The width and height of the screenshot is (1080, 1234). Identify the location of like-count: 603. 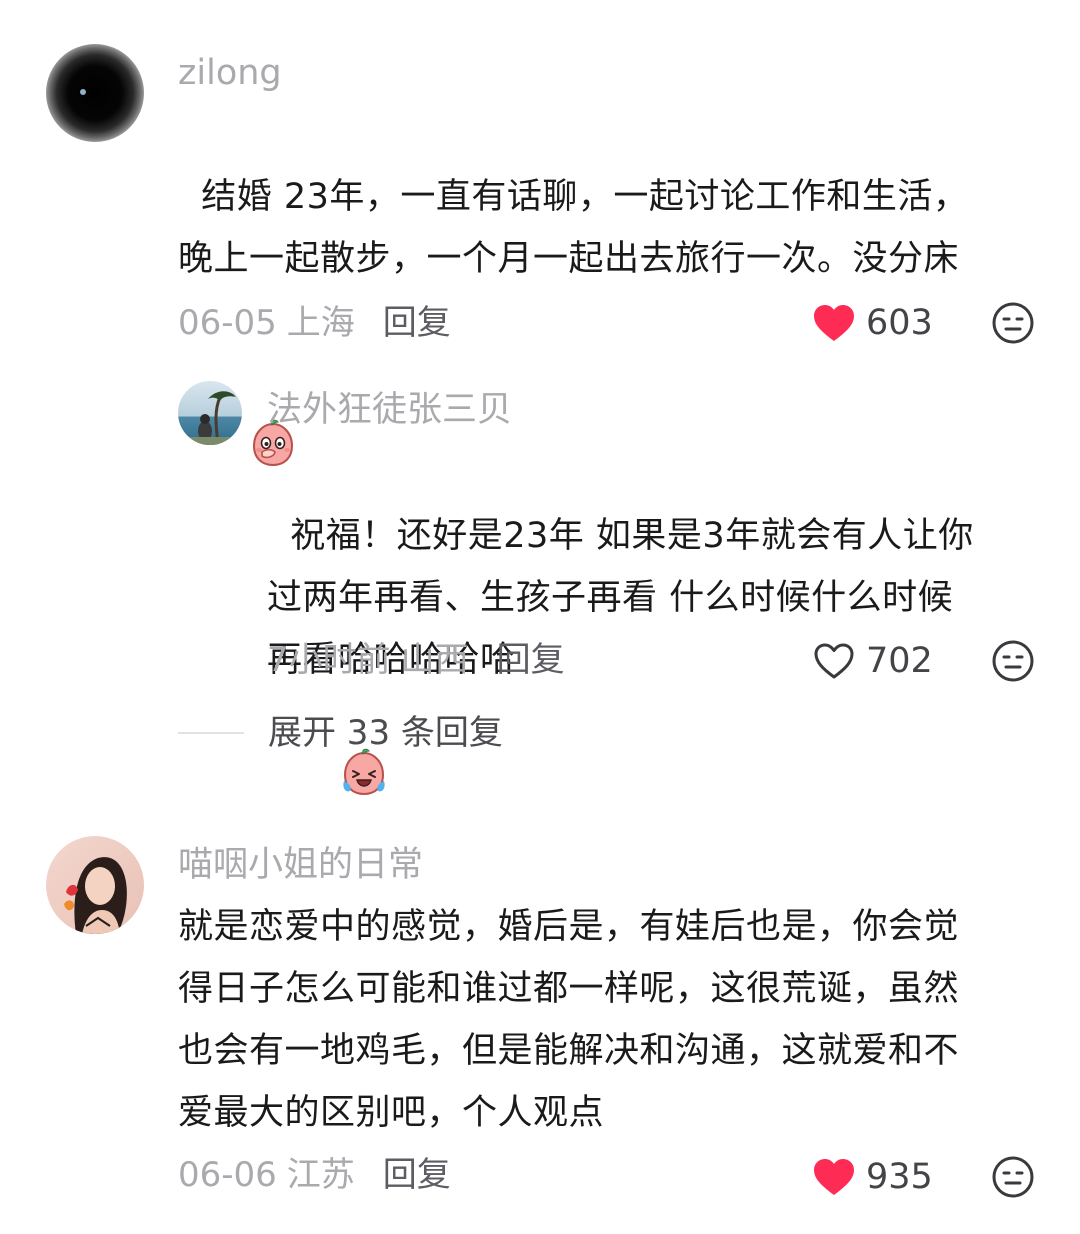
(899, 322).